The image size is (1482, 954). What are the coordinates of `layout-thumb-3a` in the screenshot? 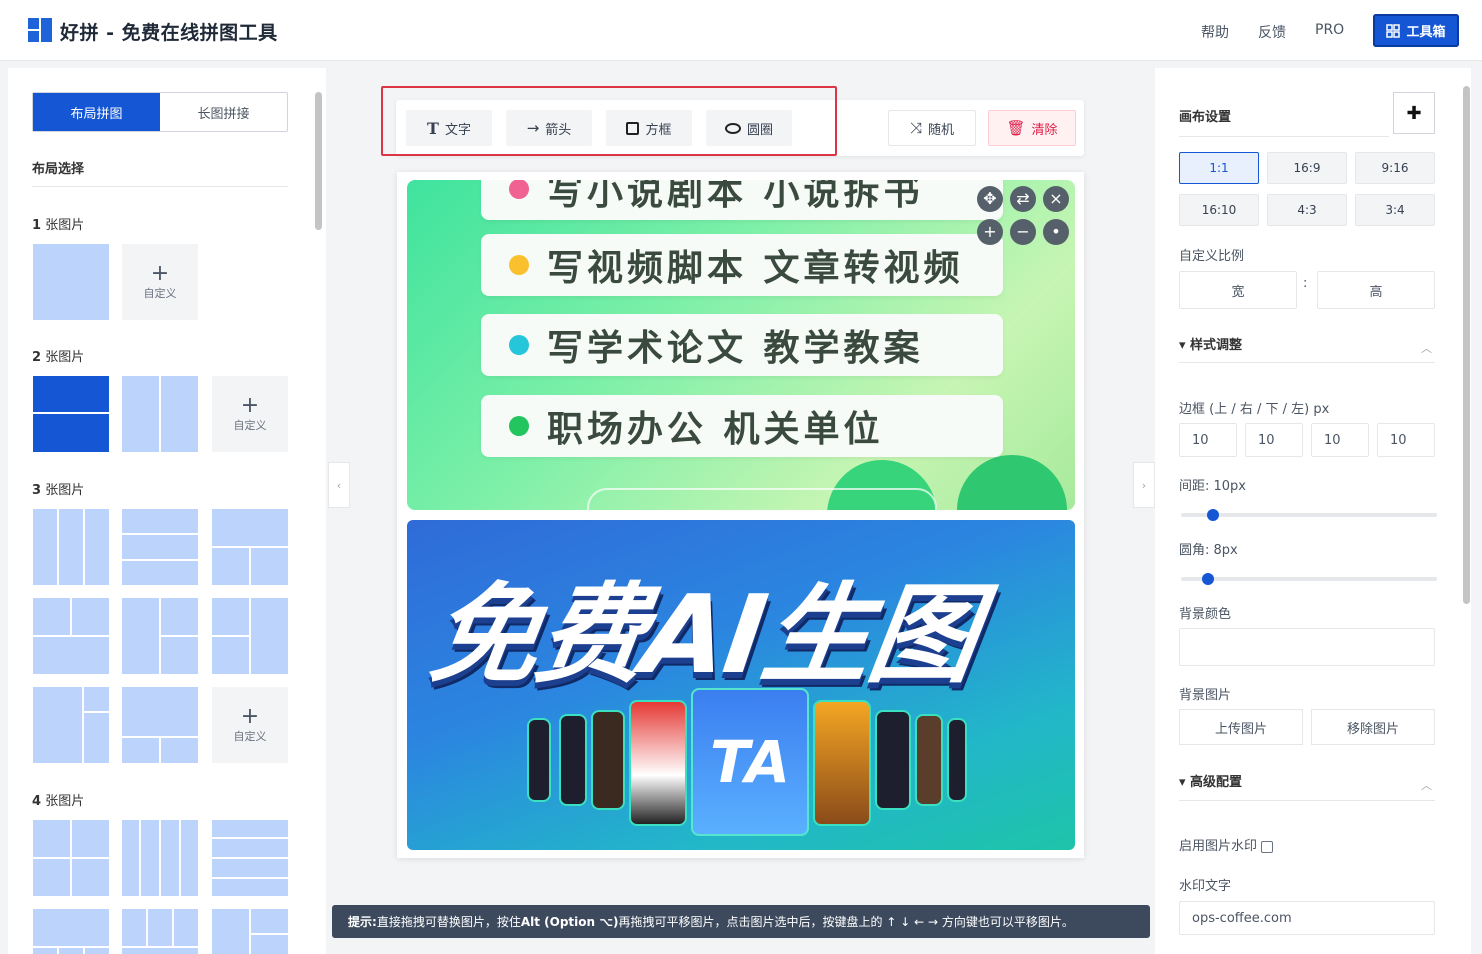 It's located at (71, 547).